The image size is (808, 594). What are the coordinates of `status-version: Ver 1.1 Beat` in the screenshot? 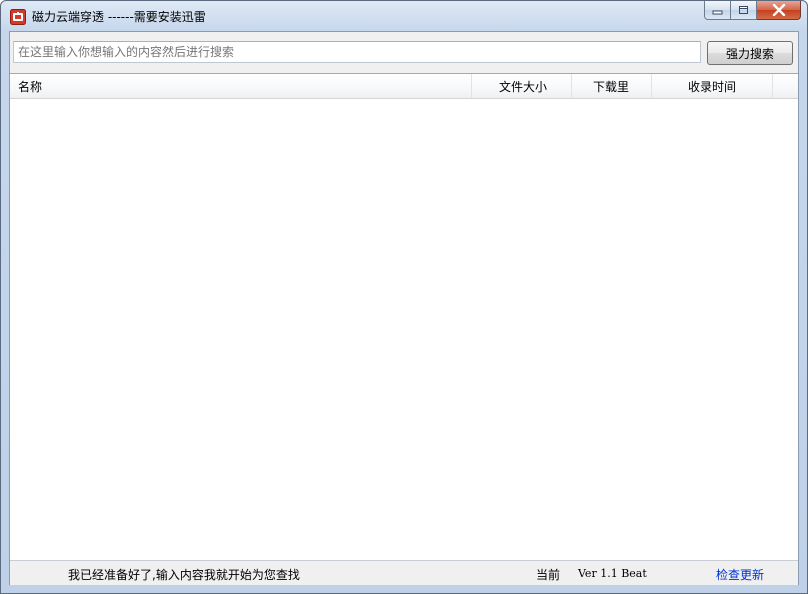 It's located at (612, 573).